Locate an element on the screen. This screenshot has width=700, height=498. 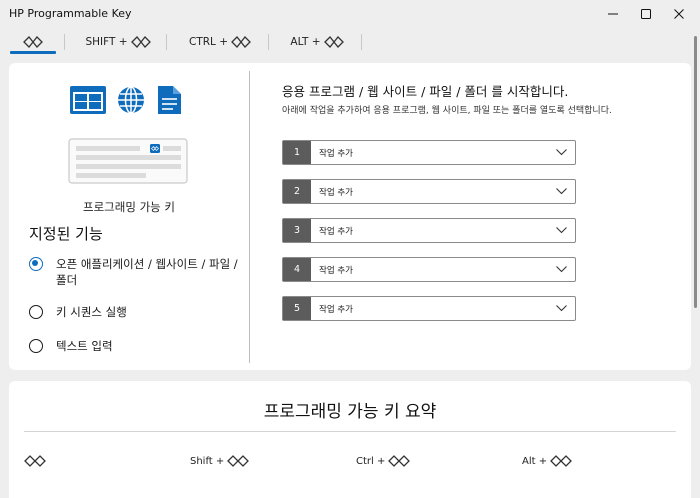
summary-label: Alt + is located at coordinates (535, 461).